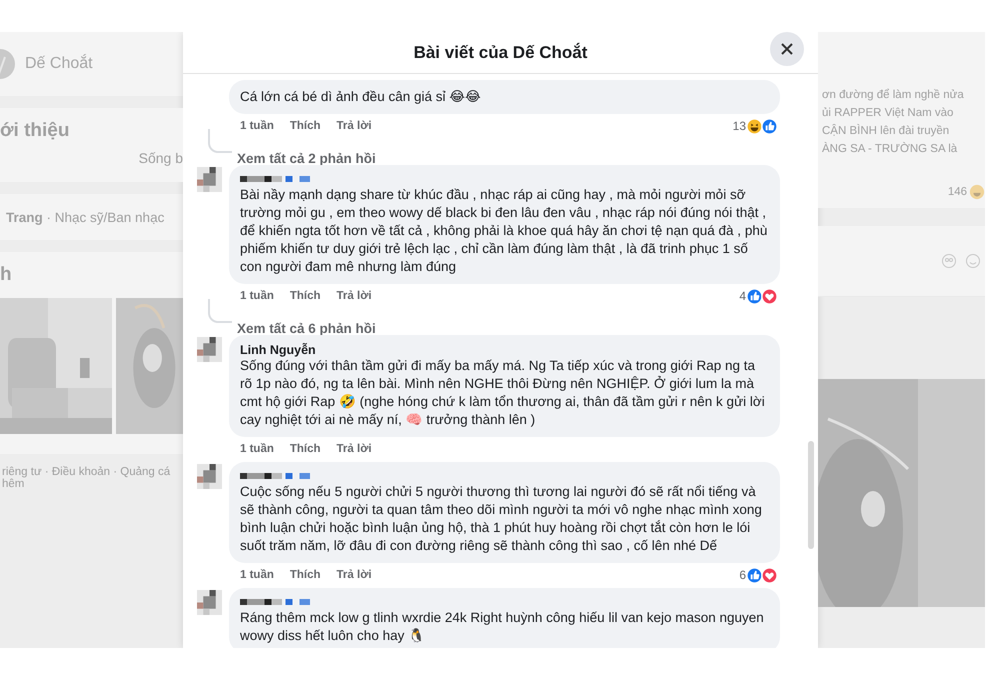 This screenshot has height=680, width=1000. I want to click on close-icon, so click(787, 49).